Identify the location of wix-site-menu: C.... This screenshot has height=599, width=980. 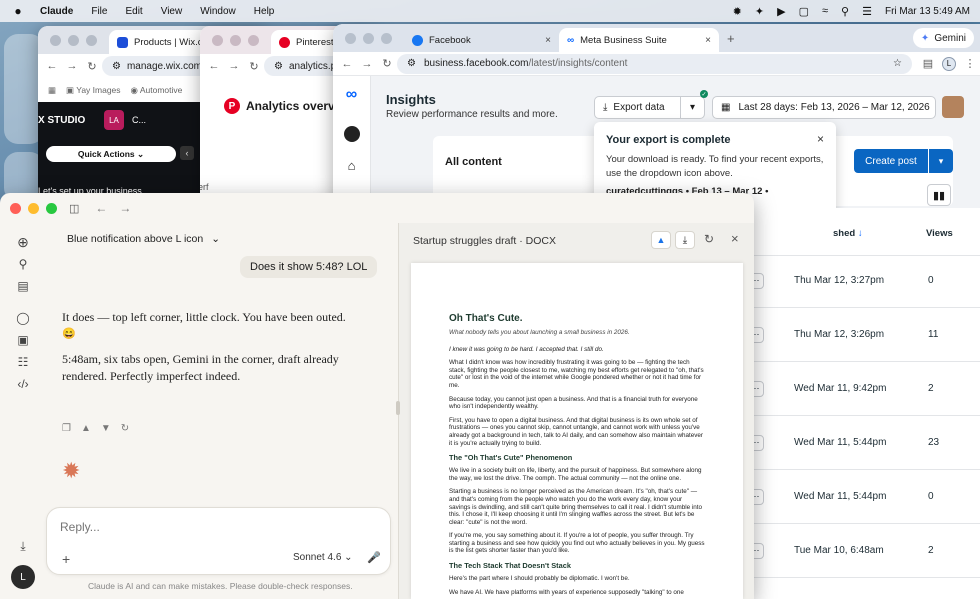
(139, 120).